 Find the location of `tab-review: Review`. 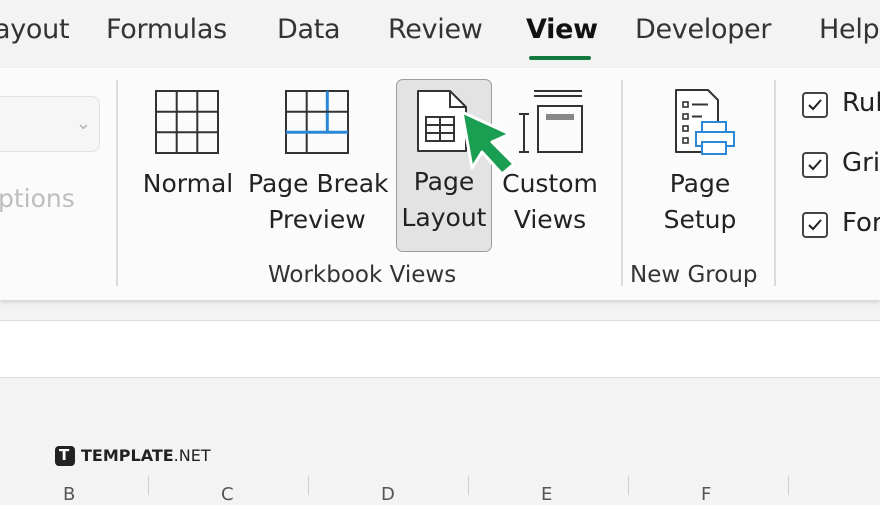

tab-review: Review is located at coordinates (435, 29).